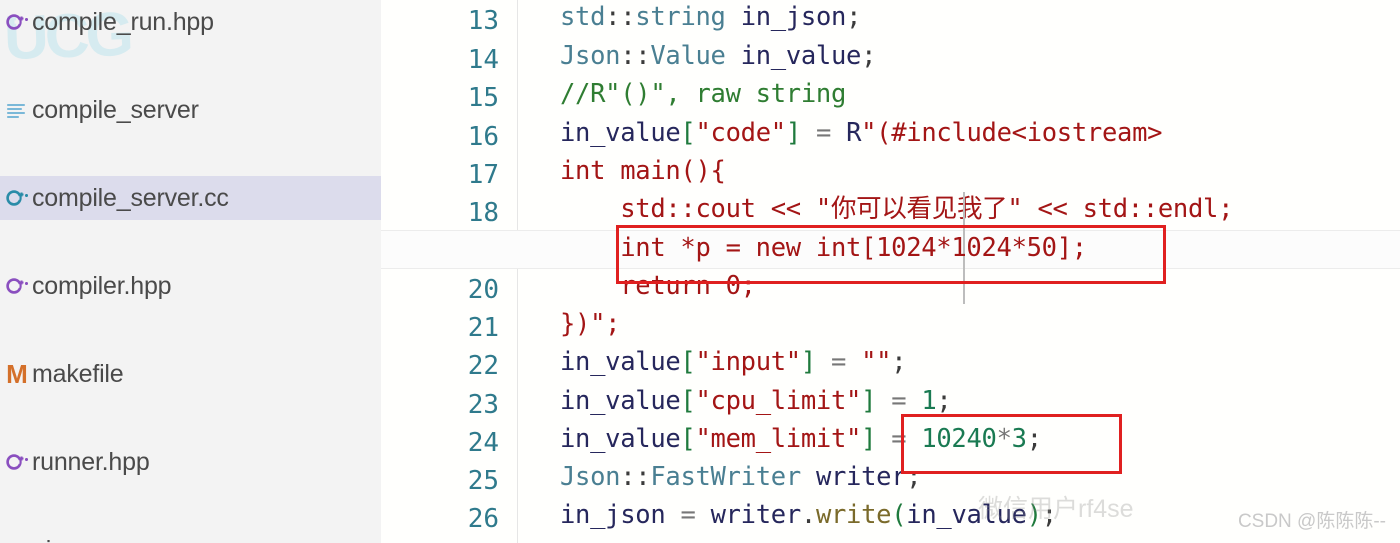 This screenshot has width=1400, height=543. What do you see at coordinates (17, 374) in the screenshot?
I see `makefile-icon: M` at bounding box center [17, 374].